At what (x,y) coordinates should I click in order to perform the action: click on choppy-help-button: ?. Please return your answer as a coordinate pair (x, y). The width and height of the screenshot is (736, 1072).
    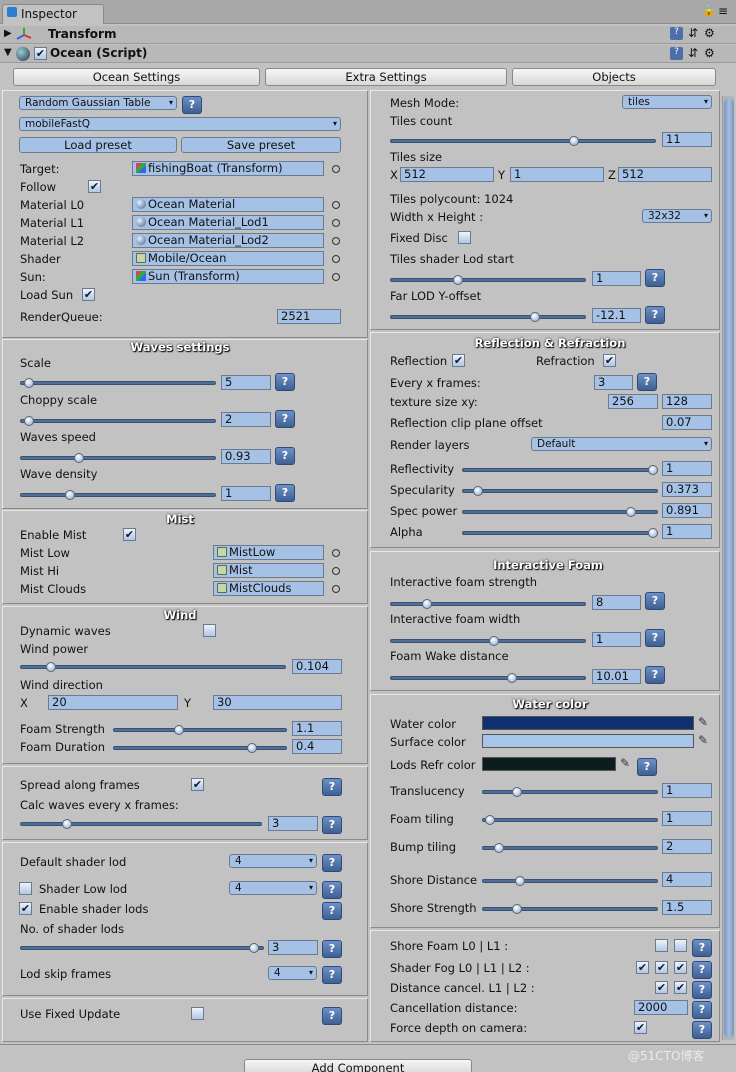
    Looking at the image, I should click on (285, 419).